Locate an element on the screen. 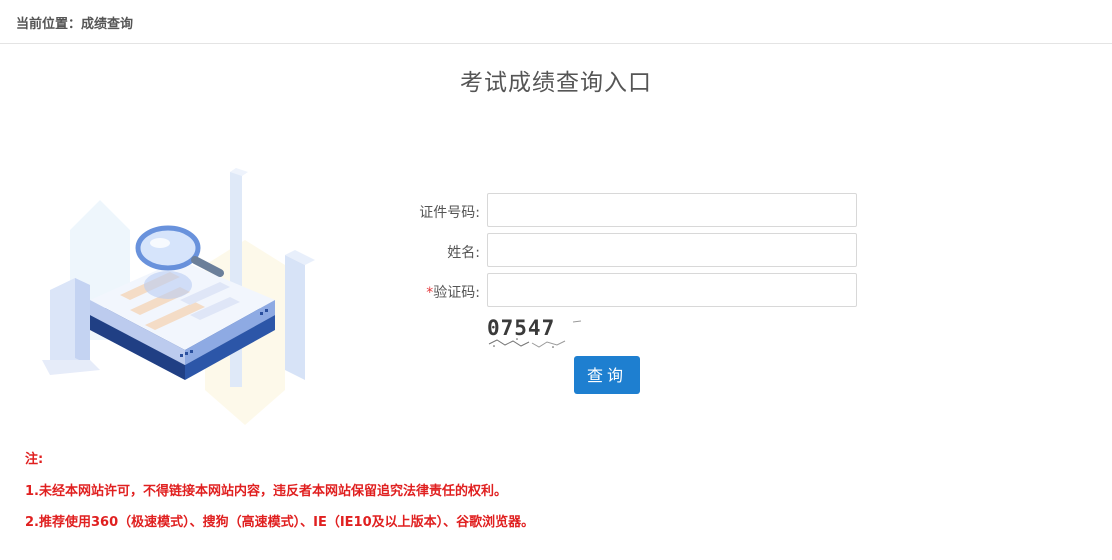 This screenshot has width=1112, height=560. breadcrumb: 当前位置：成绩查询 is located at coordinates (556, 22).